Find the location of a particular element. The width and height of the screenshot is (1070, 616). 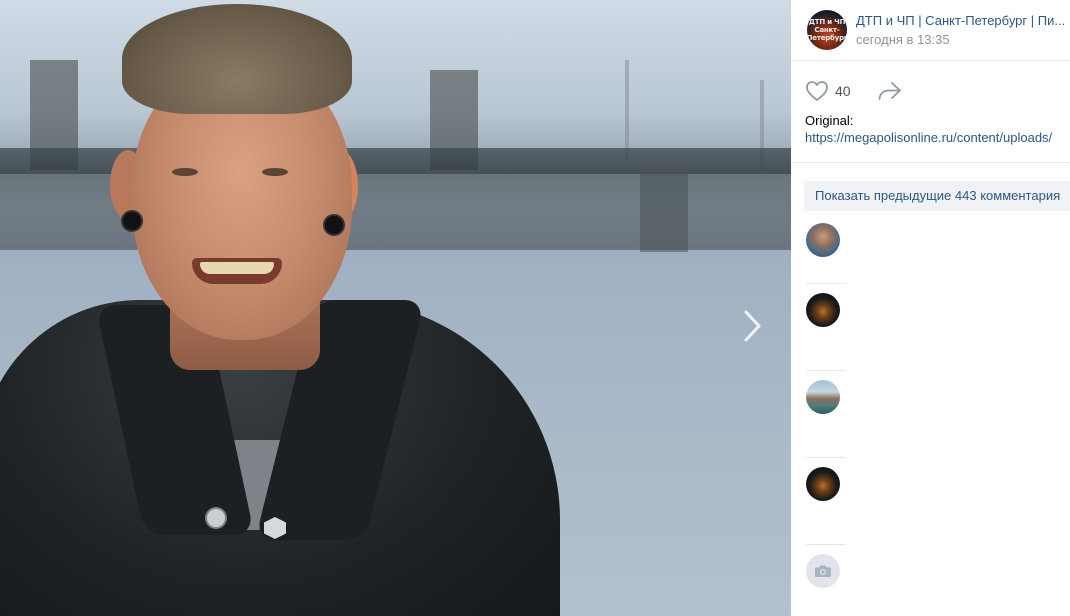

camera-icon is located at coordinates (823, 571).